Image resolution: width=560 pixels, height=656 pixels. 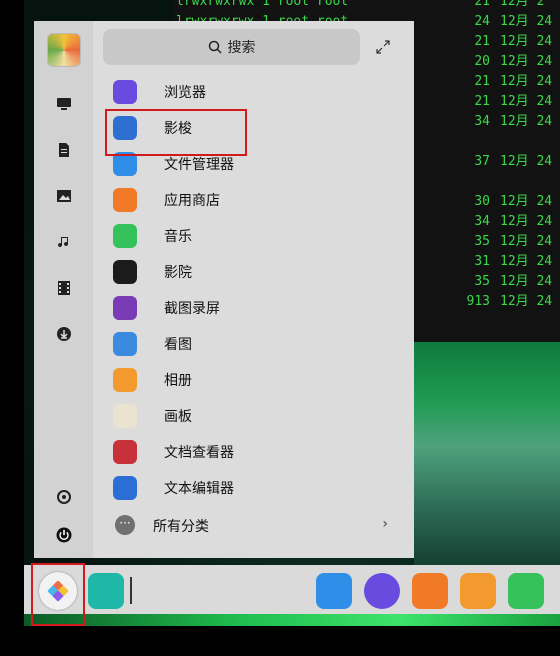 What do you see at coordinates (64, 150) in the screenshot?
I see `documents-icon` at bounding box center [64, 150].